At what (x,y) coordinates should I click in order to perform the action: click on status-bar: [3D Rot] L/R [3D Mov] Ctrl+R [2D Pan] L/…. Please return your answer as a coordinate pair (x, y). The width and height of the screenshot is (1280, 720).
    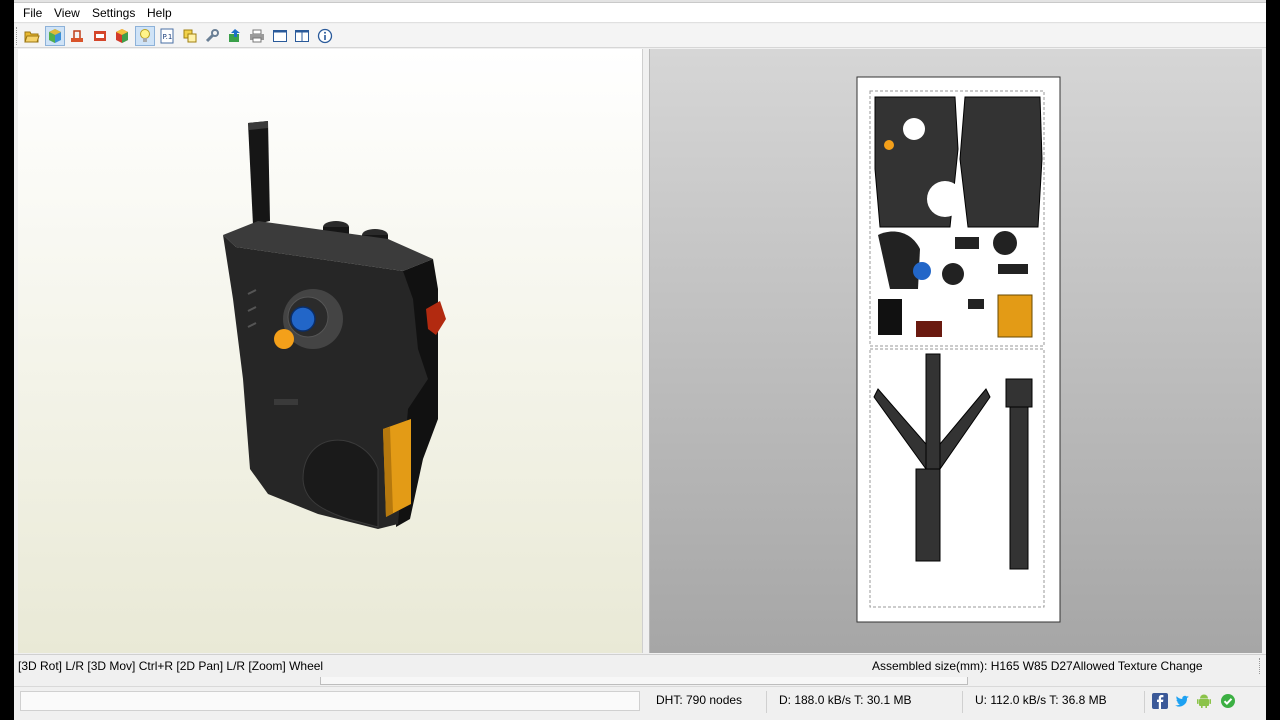
    Looking at the image, I should click on (640, 665).